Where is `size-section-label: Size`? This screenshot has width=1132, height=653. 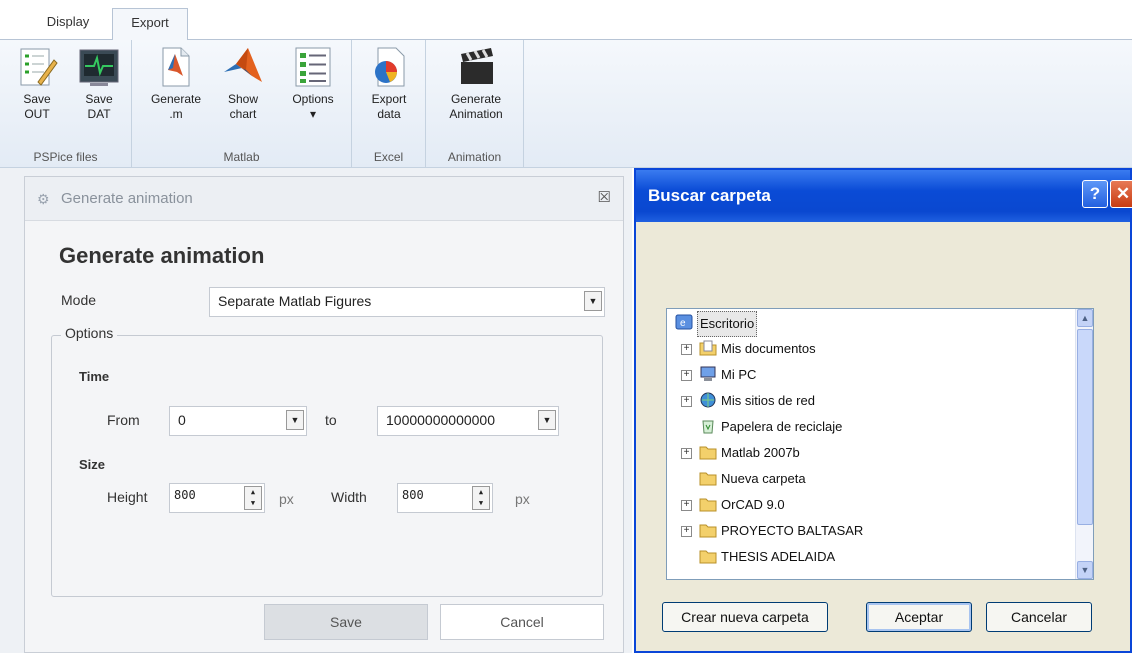 size-section-label: Size is located at coordinates (92, 464).